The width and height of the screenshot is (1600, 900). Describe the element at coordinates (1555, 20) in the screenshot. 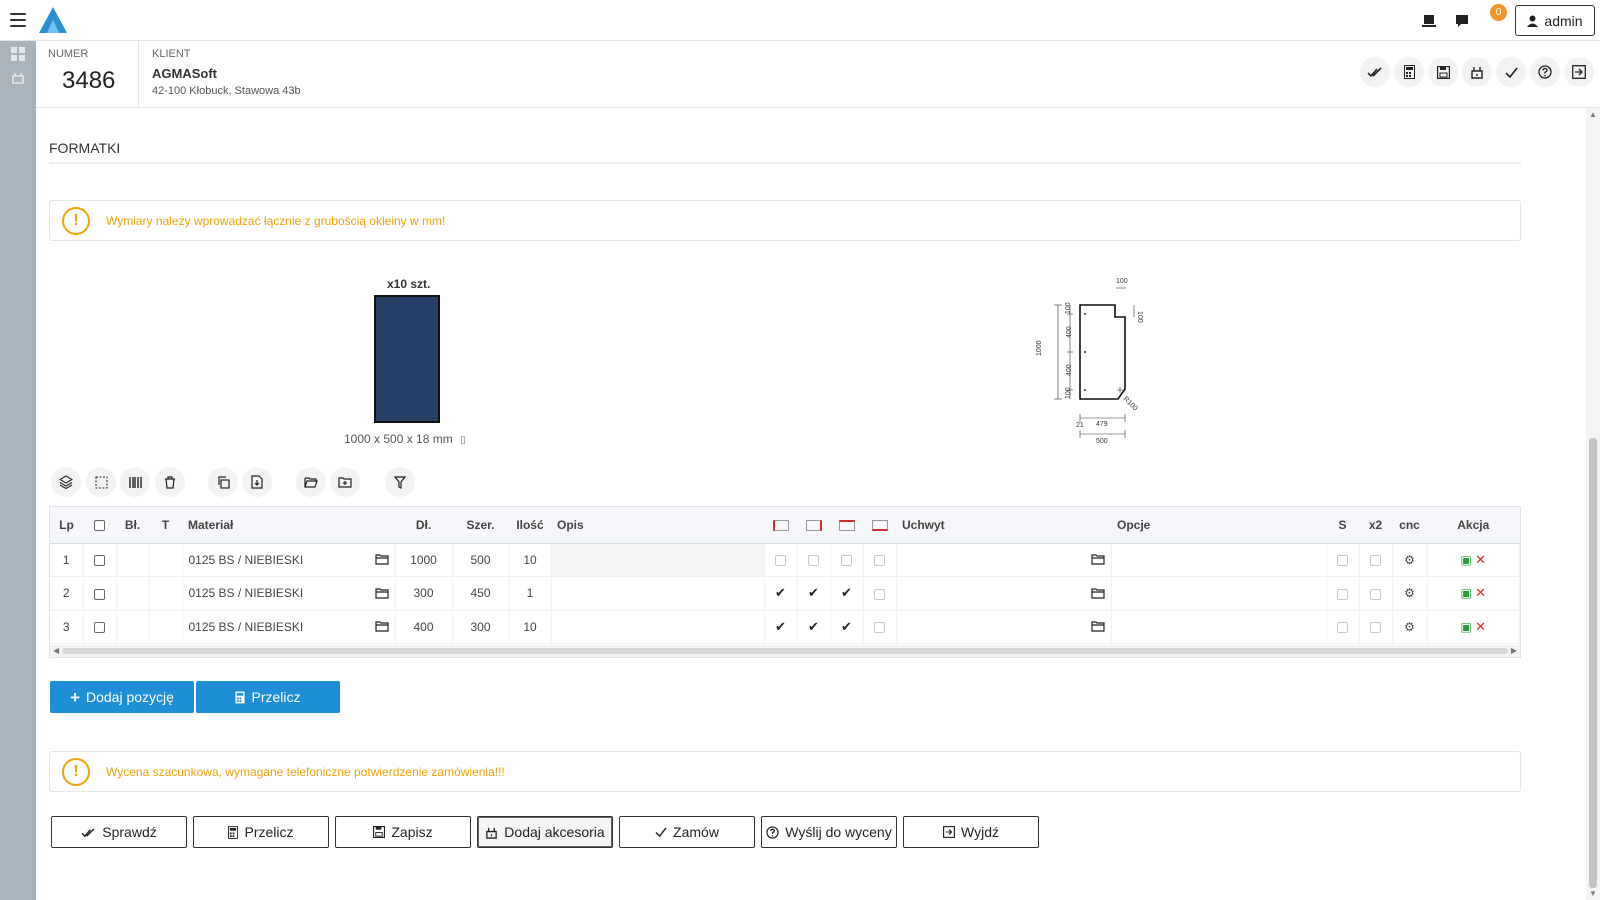

I see `user-menu-button: admin` at that location.